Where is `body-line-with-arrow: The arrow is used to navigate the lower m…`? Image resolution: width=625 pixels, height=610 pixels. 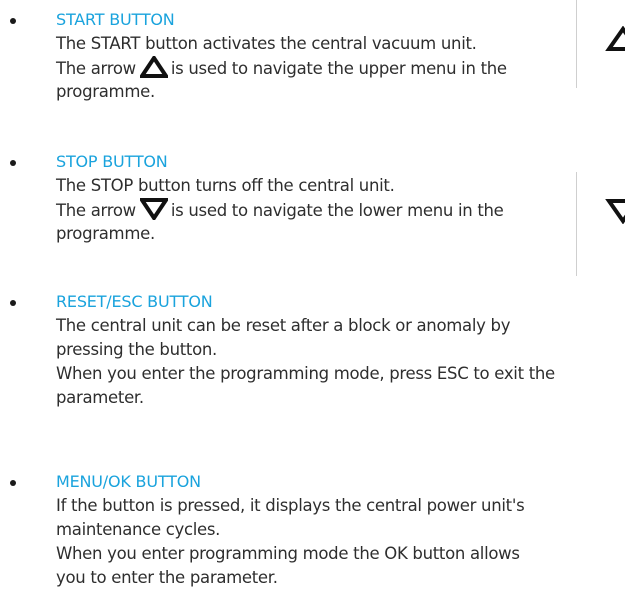
body-line-with-arrow: The arrow is used to navigate the lower m… is located at coordinates (280, 210).